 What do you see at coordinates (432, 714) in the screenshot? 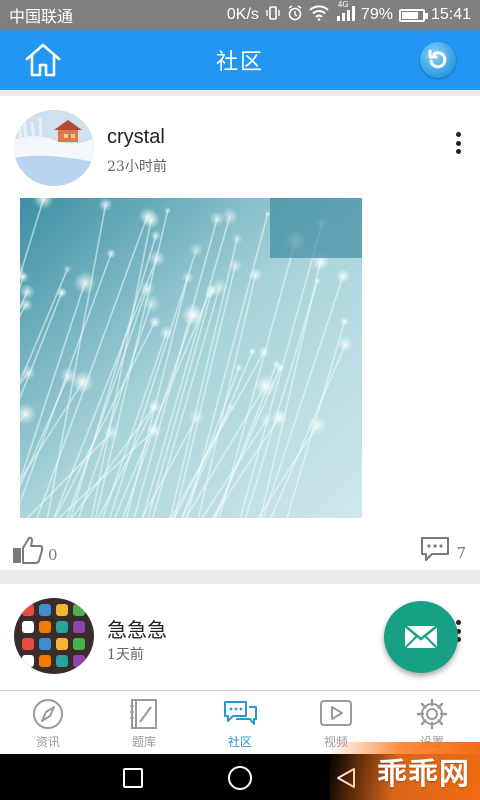
I see `gear-icon` at bounding box center [432, 714].